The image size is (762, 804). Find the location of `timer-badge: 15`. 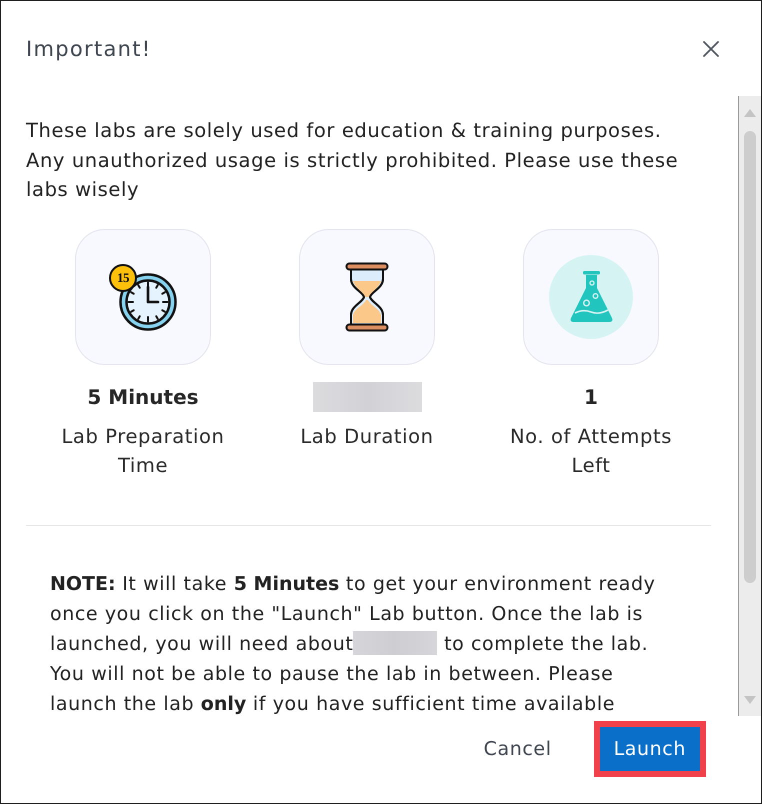

timer-badge: 15 is located at coordinates (123, 278).